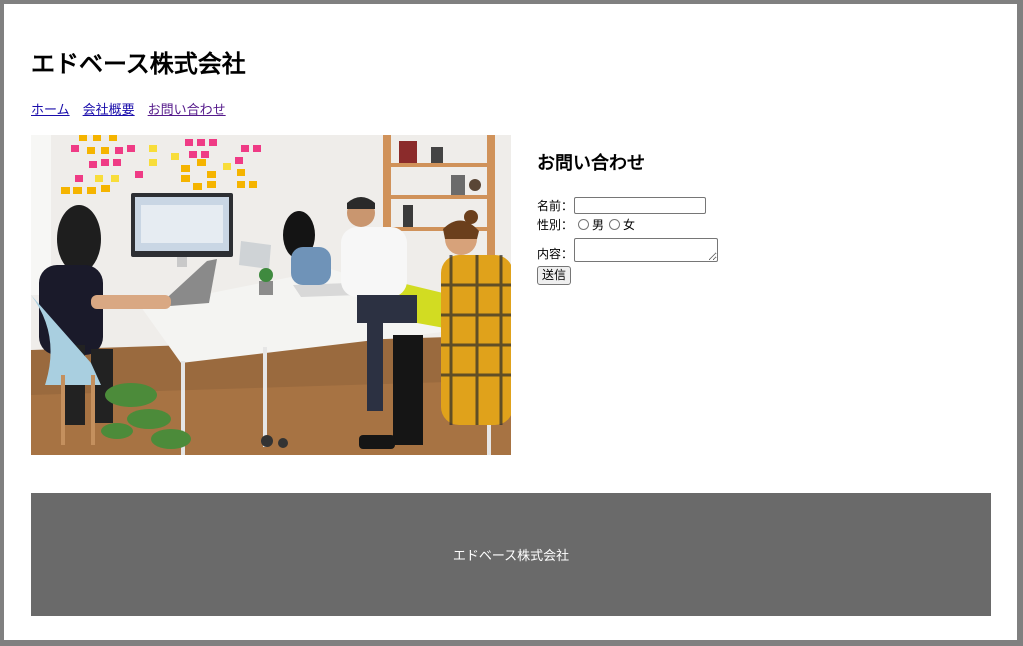 This screenshot has height=646, width=1023. I want to click on gender-male-label: 男, so click(598, 224).